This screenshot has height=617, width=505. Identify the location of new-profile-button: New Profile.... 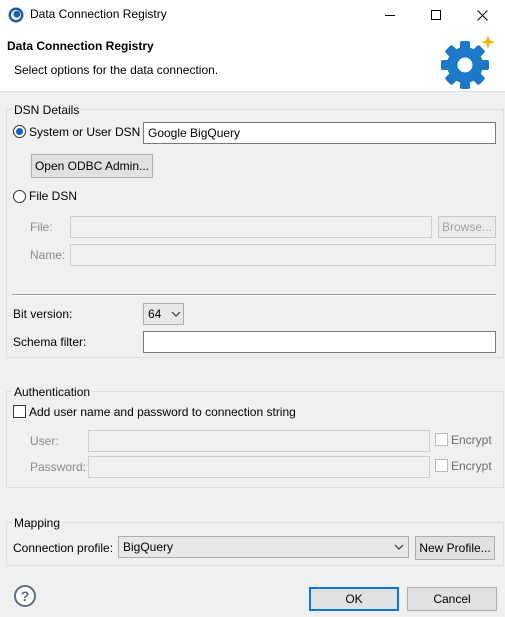
(455, 548).